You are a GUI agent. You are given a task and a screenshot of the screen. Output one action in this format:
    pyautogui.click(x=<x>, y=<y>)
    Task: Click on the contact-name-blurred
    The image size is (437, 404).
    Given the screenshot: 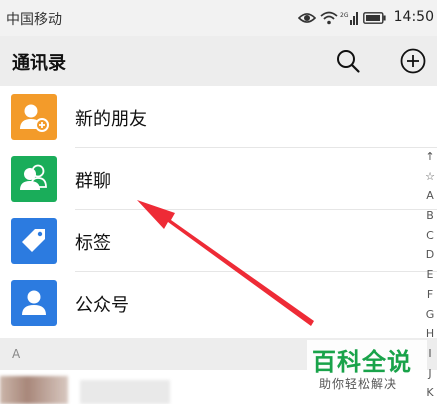 What is the action you would take?
    pyautogui.click(x=125, y=392)
    